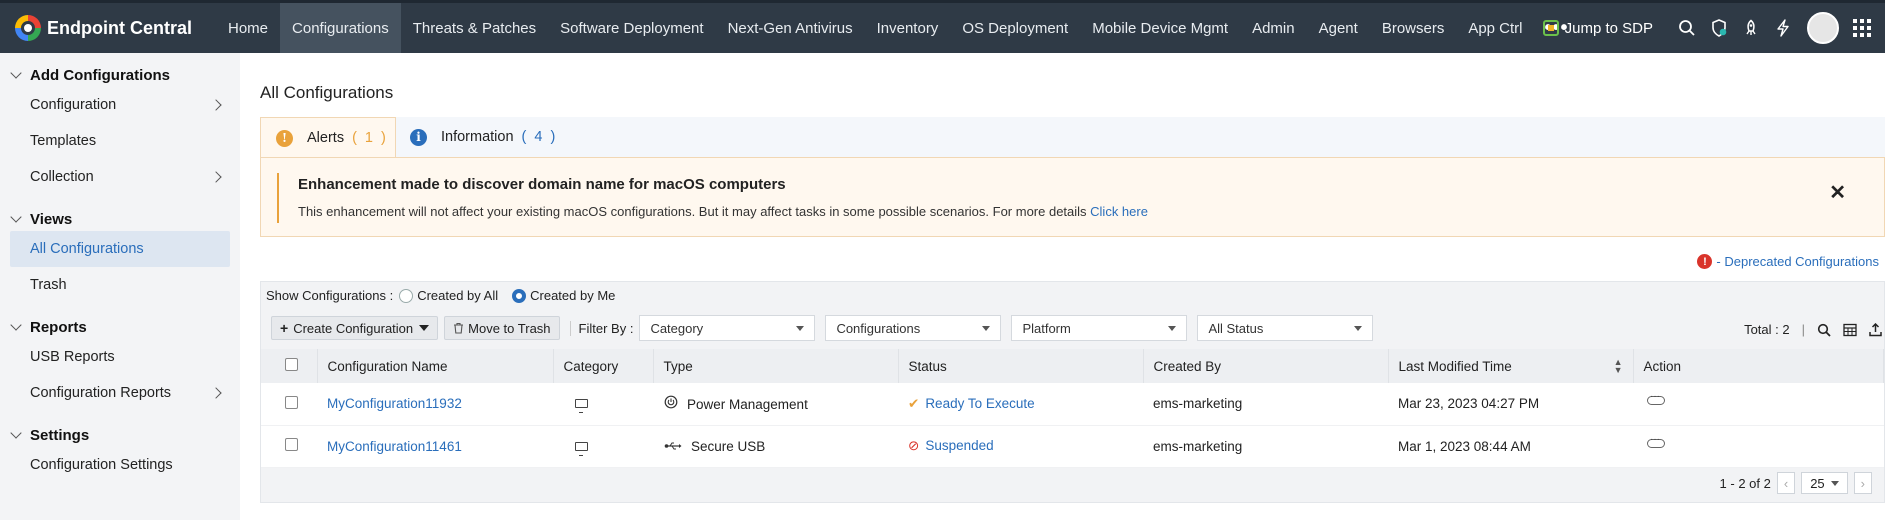 Image resolution: width=1885 pixels, height=520 pixels. What do you see at coordinates (459, 328) in the screenshot?
I see `trash-icon` at bounding box center [459, 328].